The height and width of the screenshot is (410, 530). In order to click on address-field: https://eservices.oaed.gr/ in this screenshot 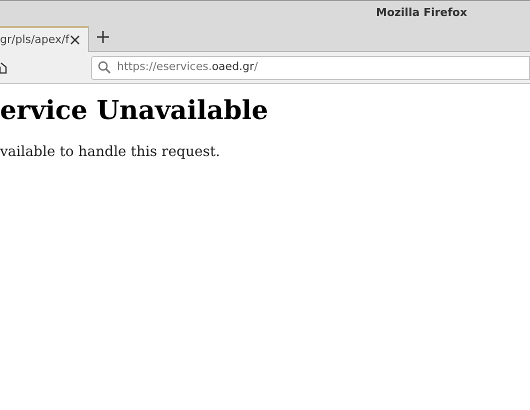, I will do `click(310, 68)`.